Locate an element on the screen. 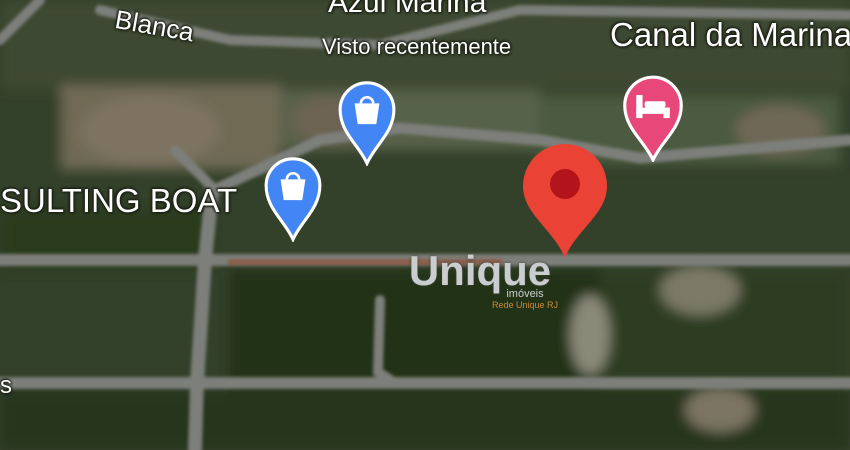 The height and width of the screenshot is (450, 850). watermark: Unique imóveis Rede Unique RJ is located at coordinates (480, 279).